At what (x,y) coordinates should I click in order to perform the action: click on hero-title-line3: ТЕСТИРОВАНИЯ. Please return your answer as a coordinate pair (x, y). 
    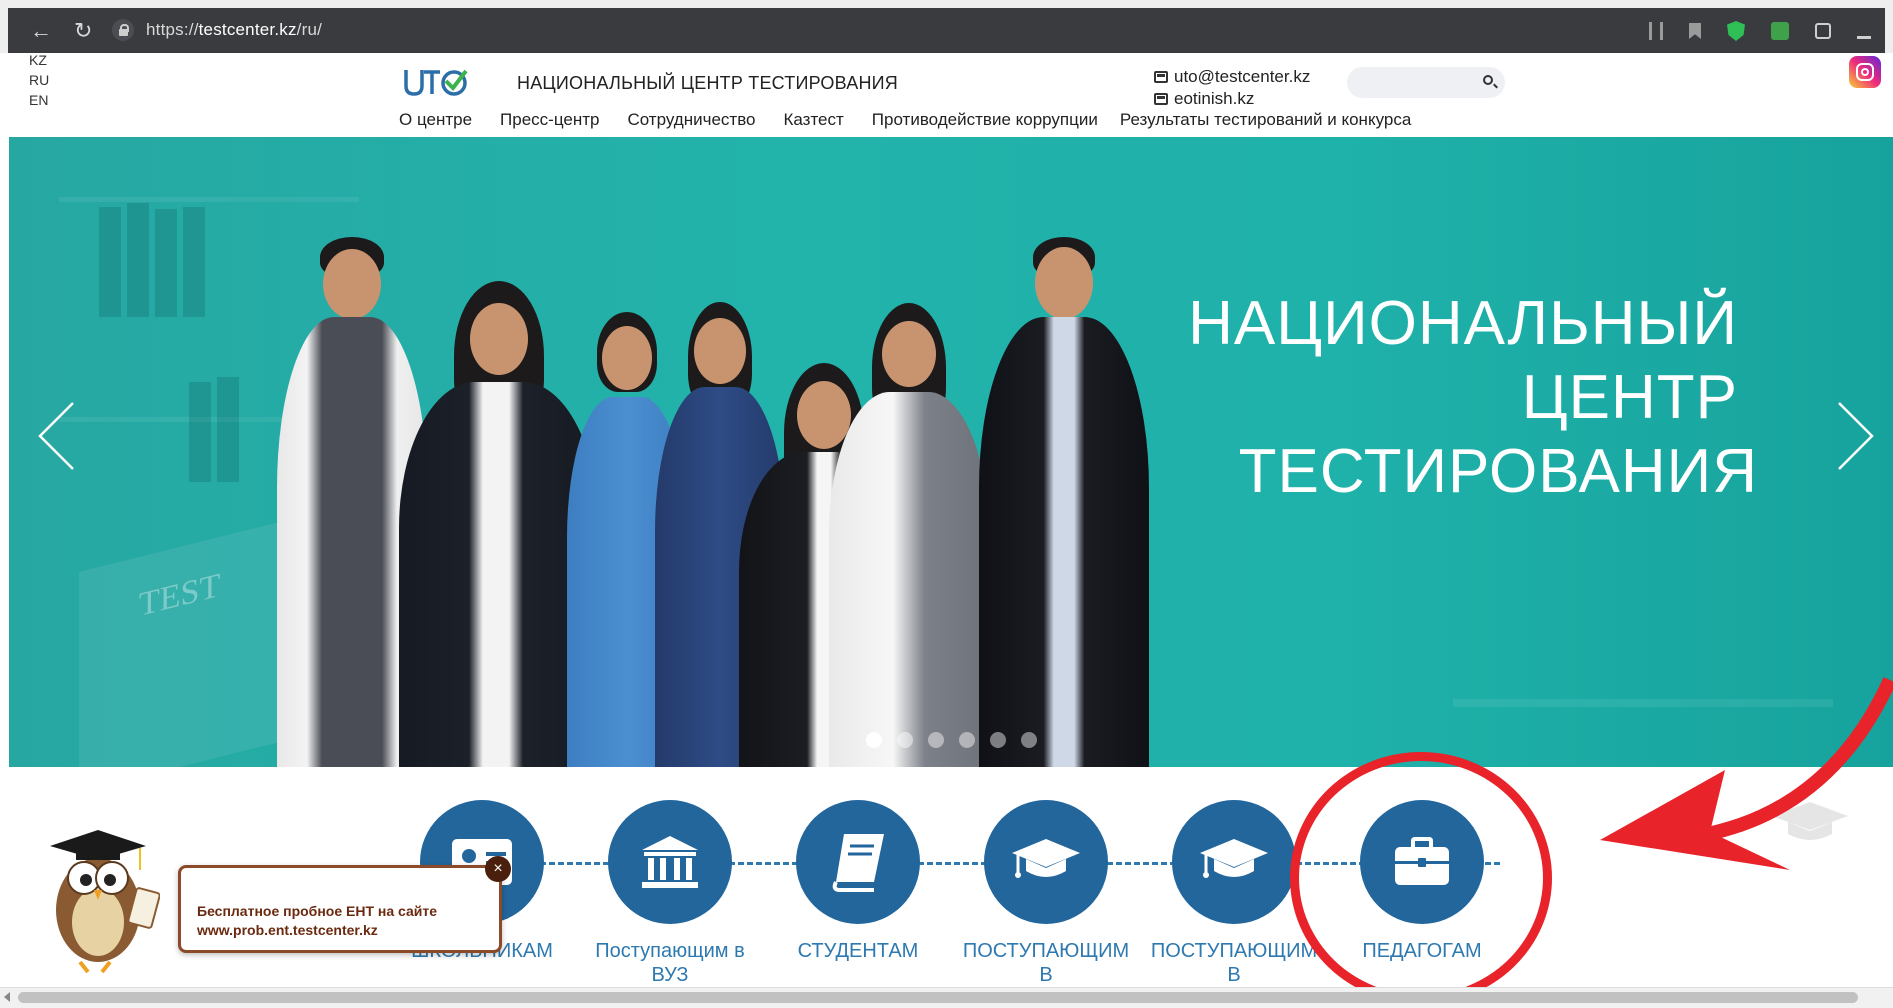
    Looking at the image, I should click on (1498, 471).